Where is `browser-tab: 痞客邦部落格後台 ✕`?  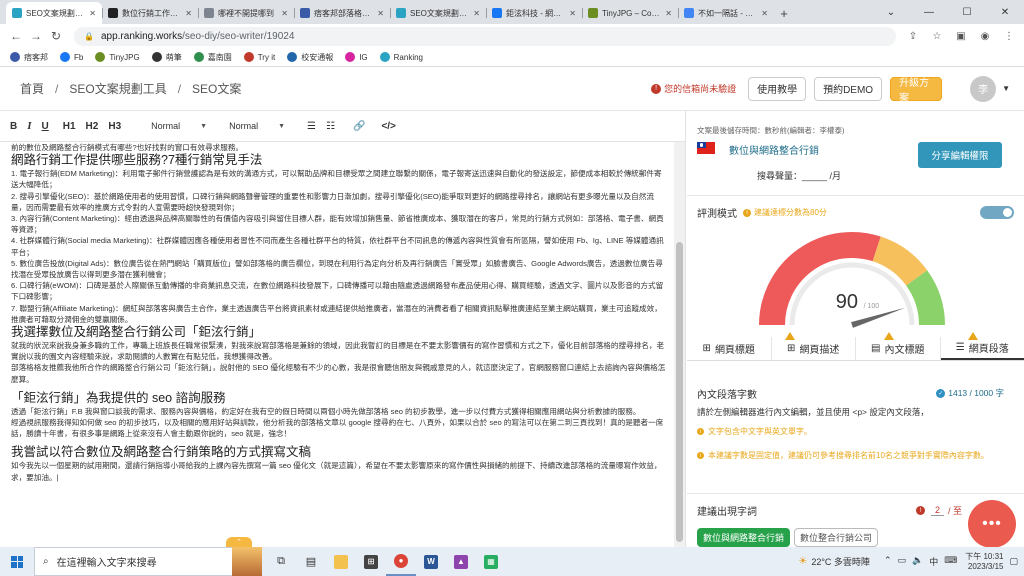
browser-tab: 痞客邦部落格後台 ✕ is located at coordinates (342, 13).